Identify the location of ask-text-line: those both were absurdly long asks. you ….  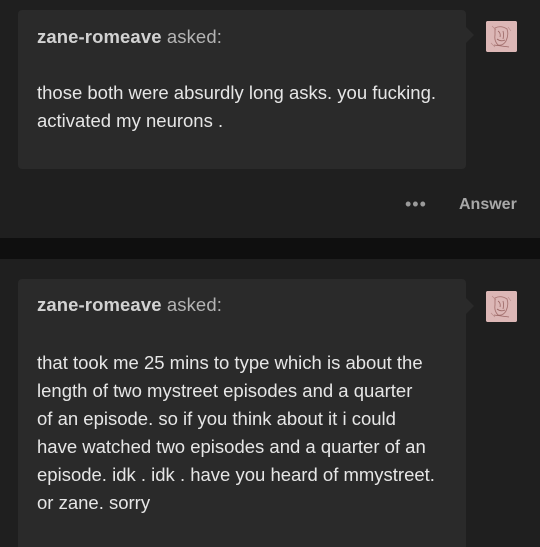
(237, 92).